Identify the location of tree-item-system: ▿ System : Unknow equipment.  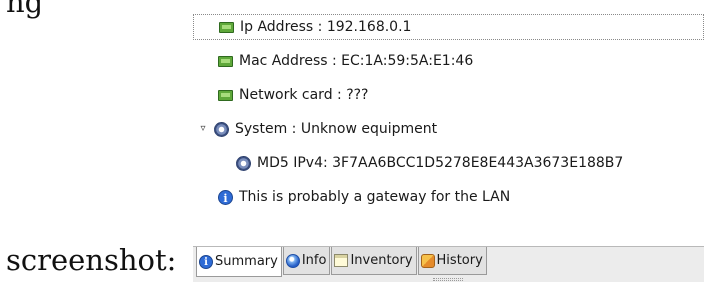
(448, 129).